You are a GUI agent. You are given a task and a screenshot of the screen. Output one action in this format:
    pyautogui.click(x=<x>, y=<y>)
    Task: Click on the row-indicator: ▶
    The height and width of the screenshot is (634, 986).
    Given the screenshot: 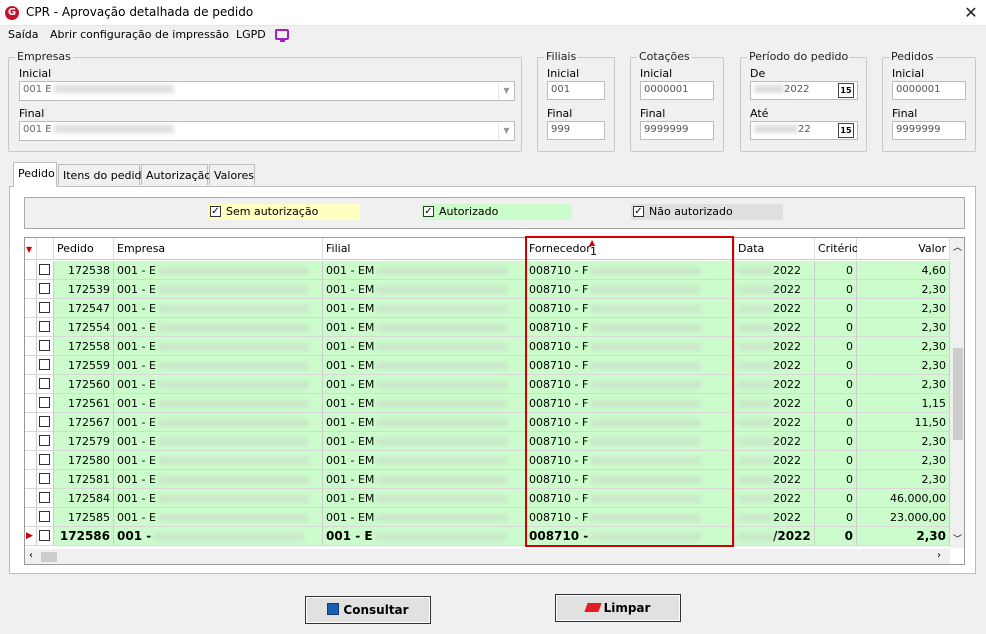 What is the action you would take?
    pyautogui.click(x=31, y=536)
    